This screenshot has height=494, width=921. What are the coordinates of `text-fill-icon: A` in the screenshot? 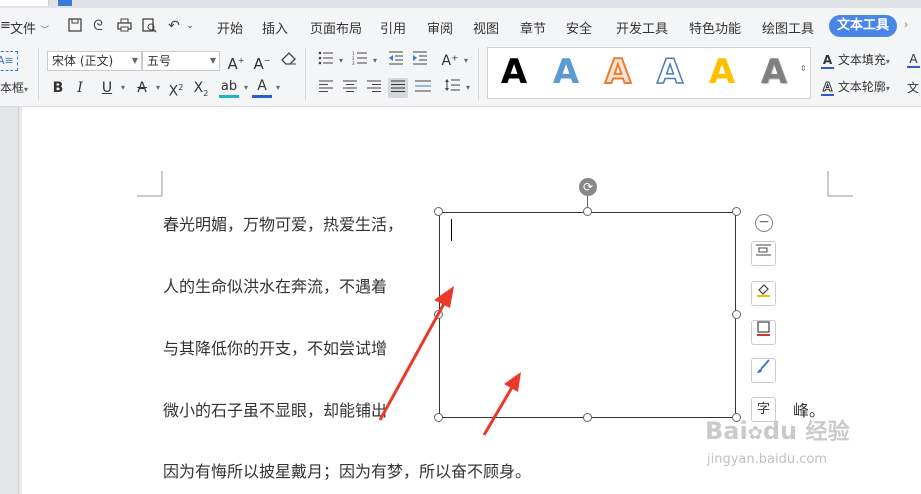 It's located at (827, 61).